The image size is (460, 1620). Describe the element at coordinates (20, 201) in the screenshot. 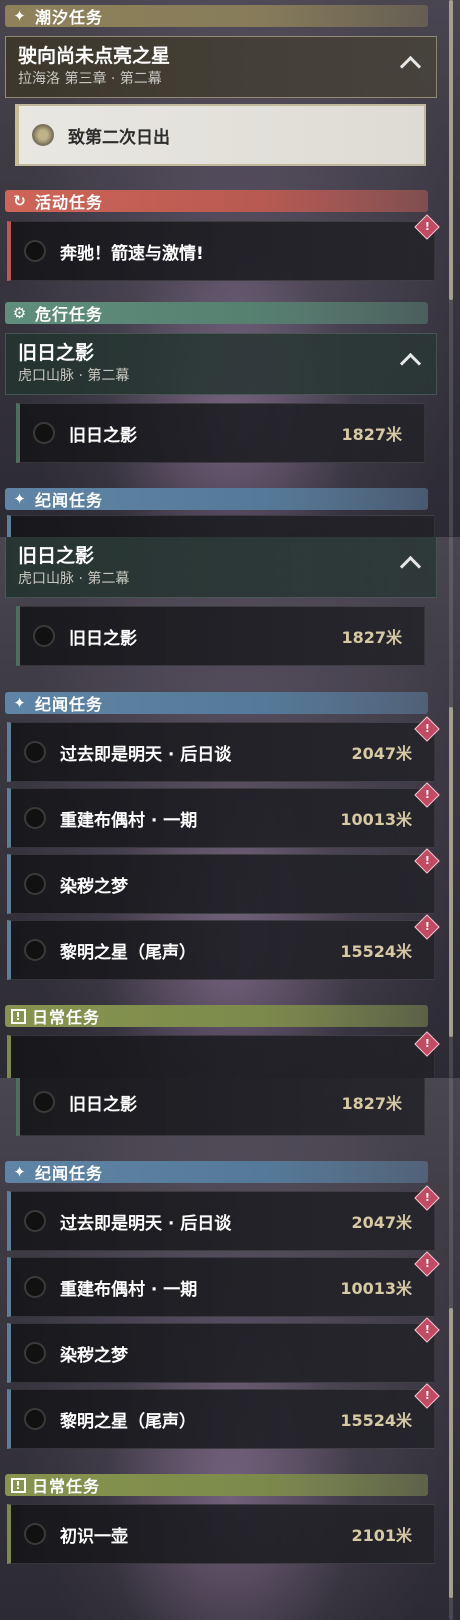

I see `refresh-icon: ↻` at that location.